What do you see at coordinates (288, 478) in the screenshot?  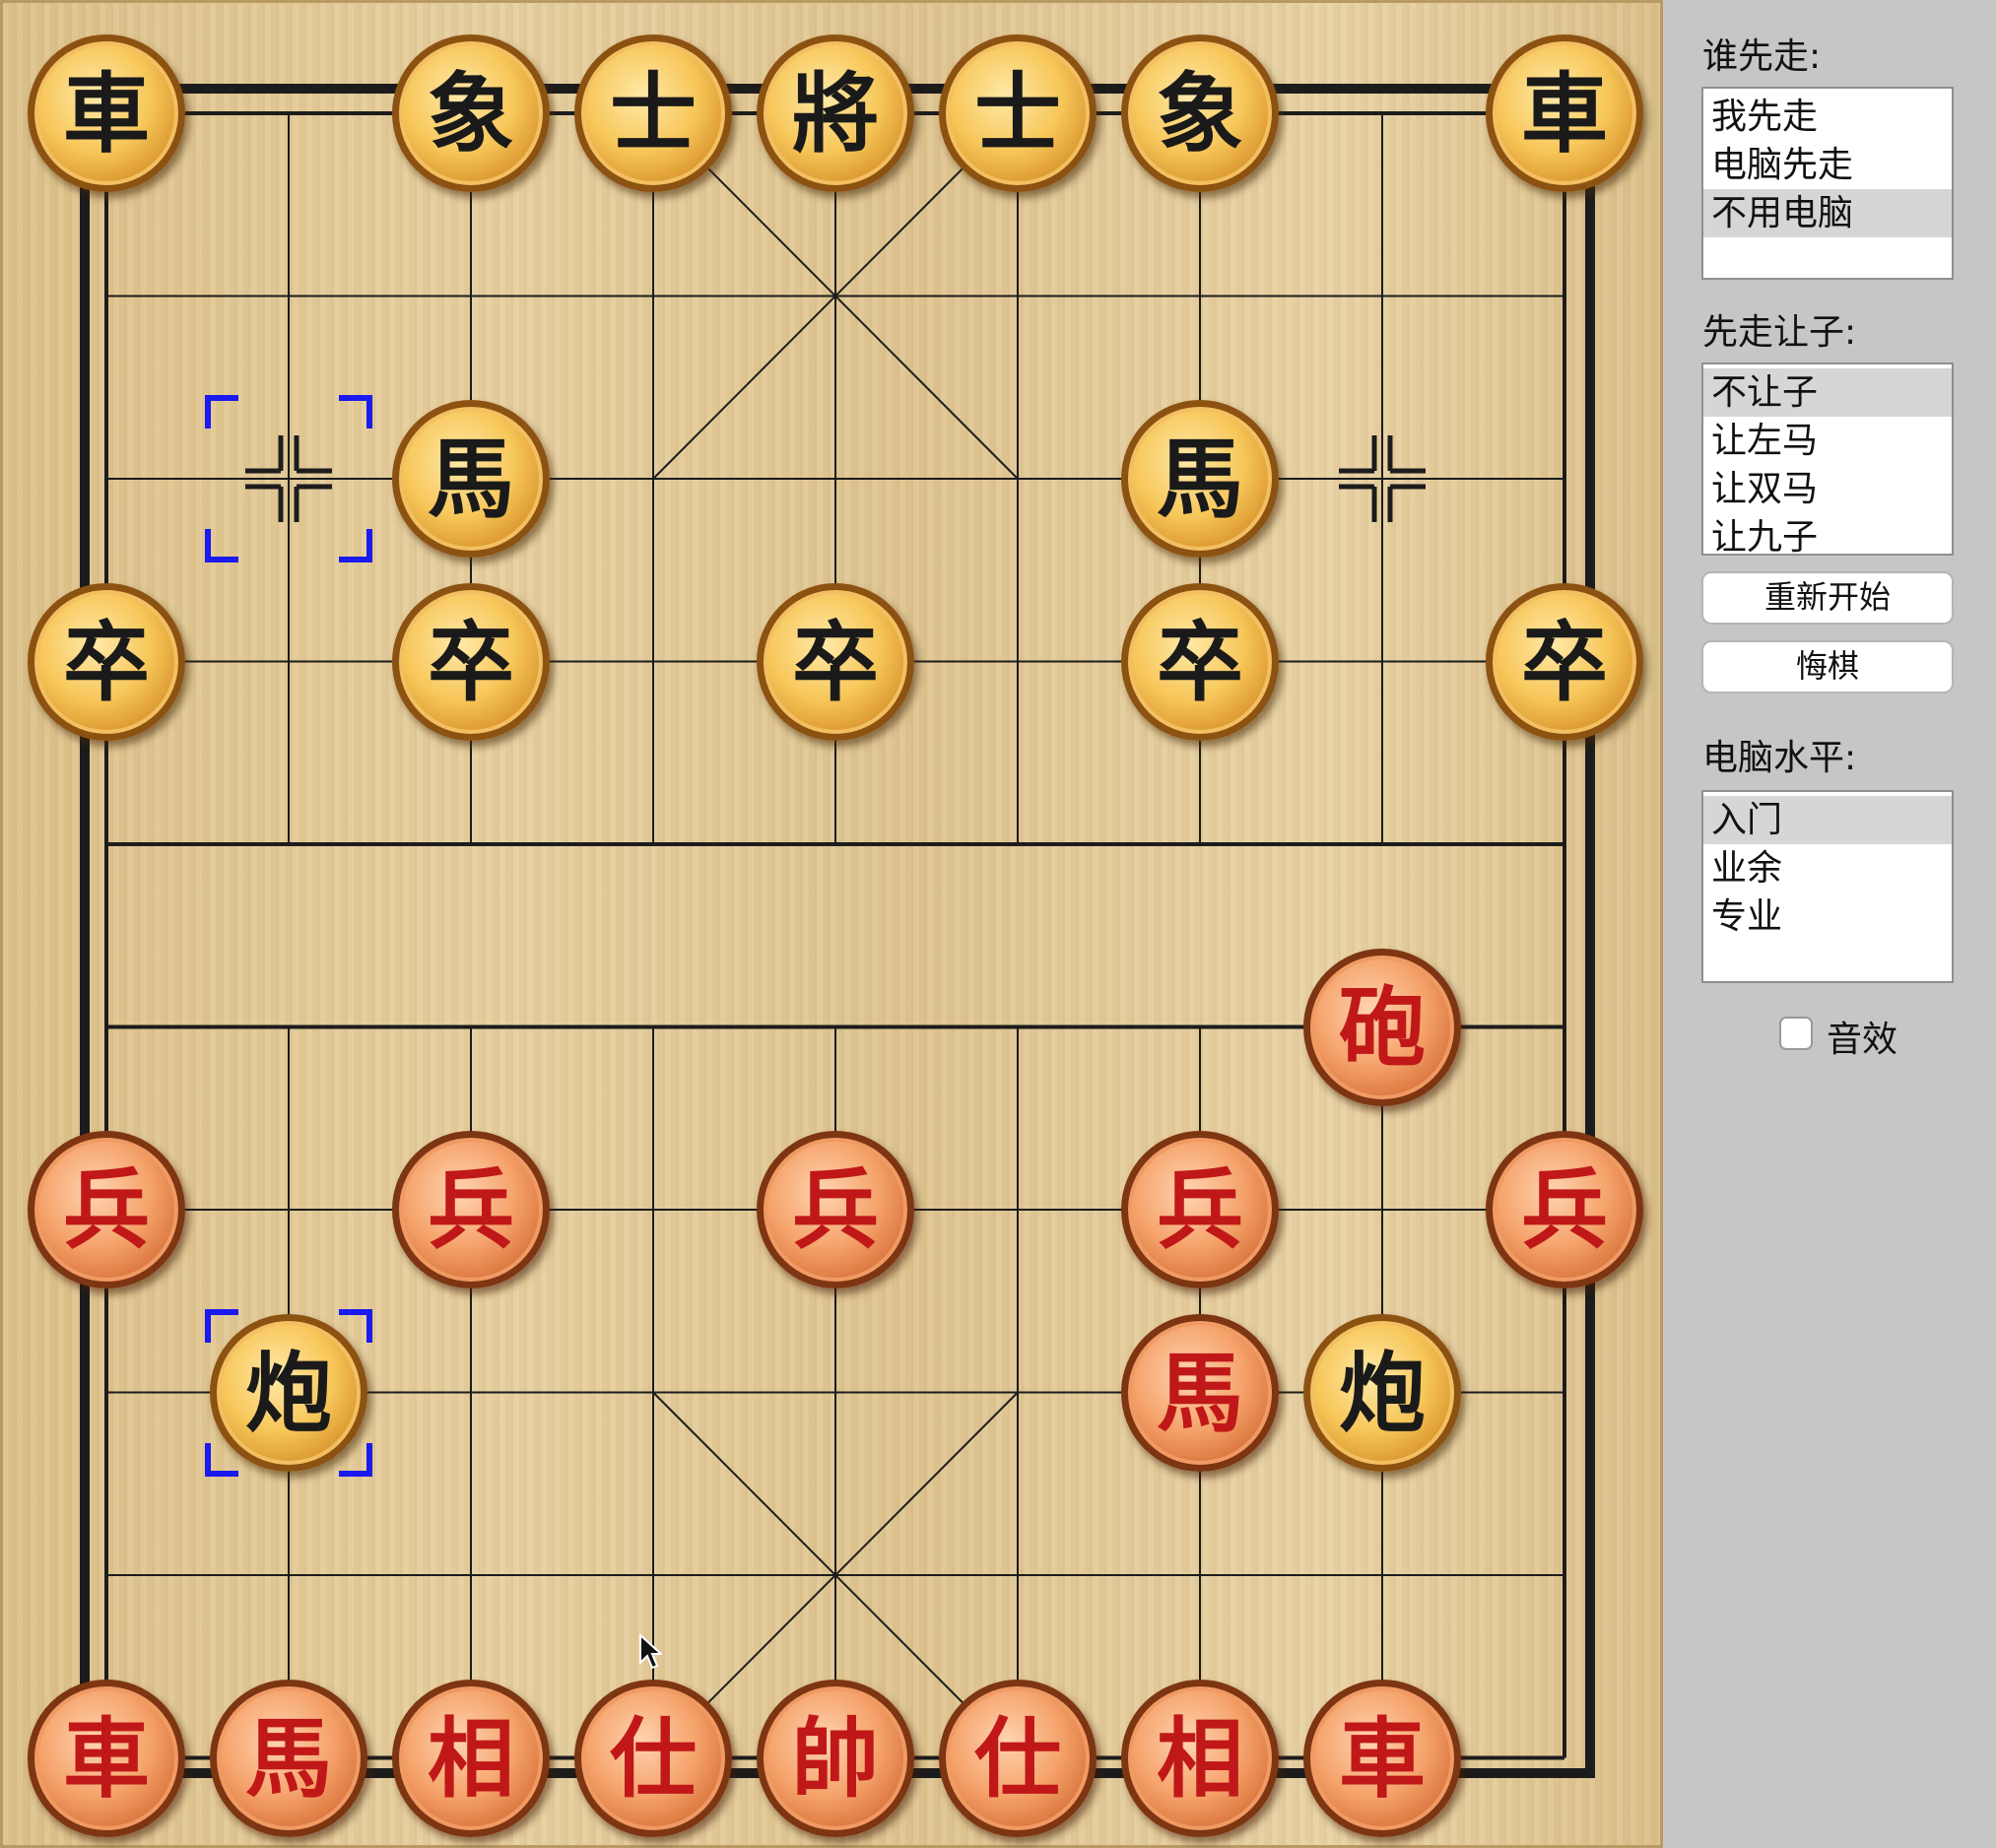 I see `last-move-marker` at bounding box center [288, 478].